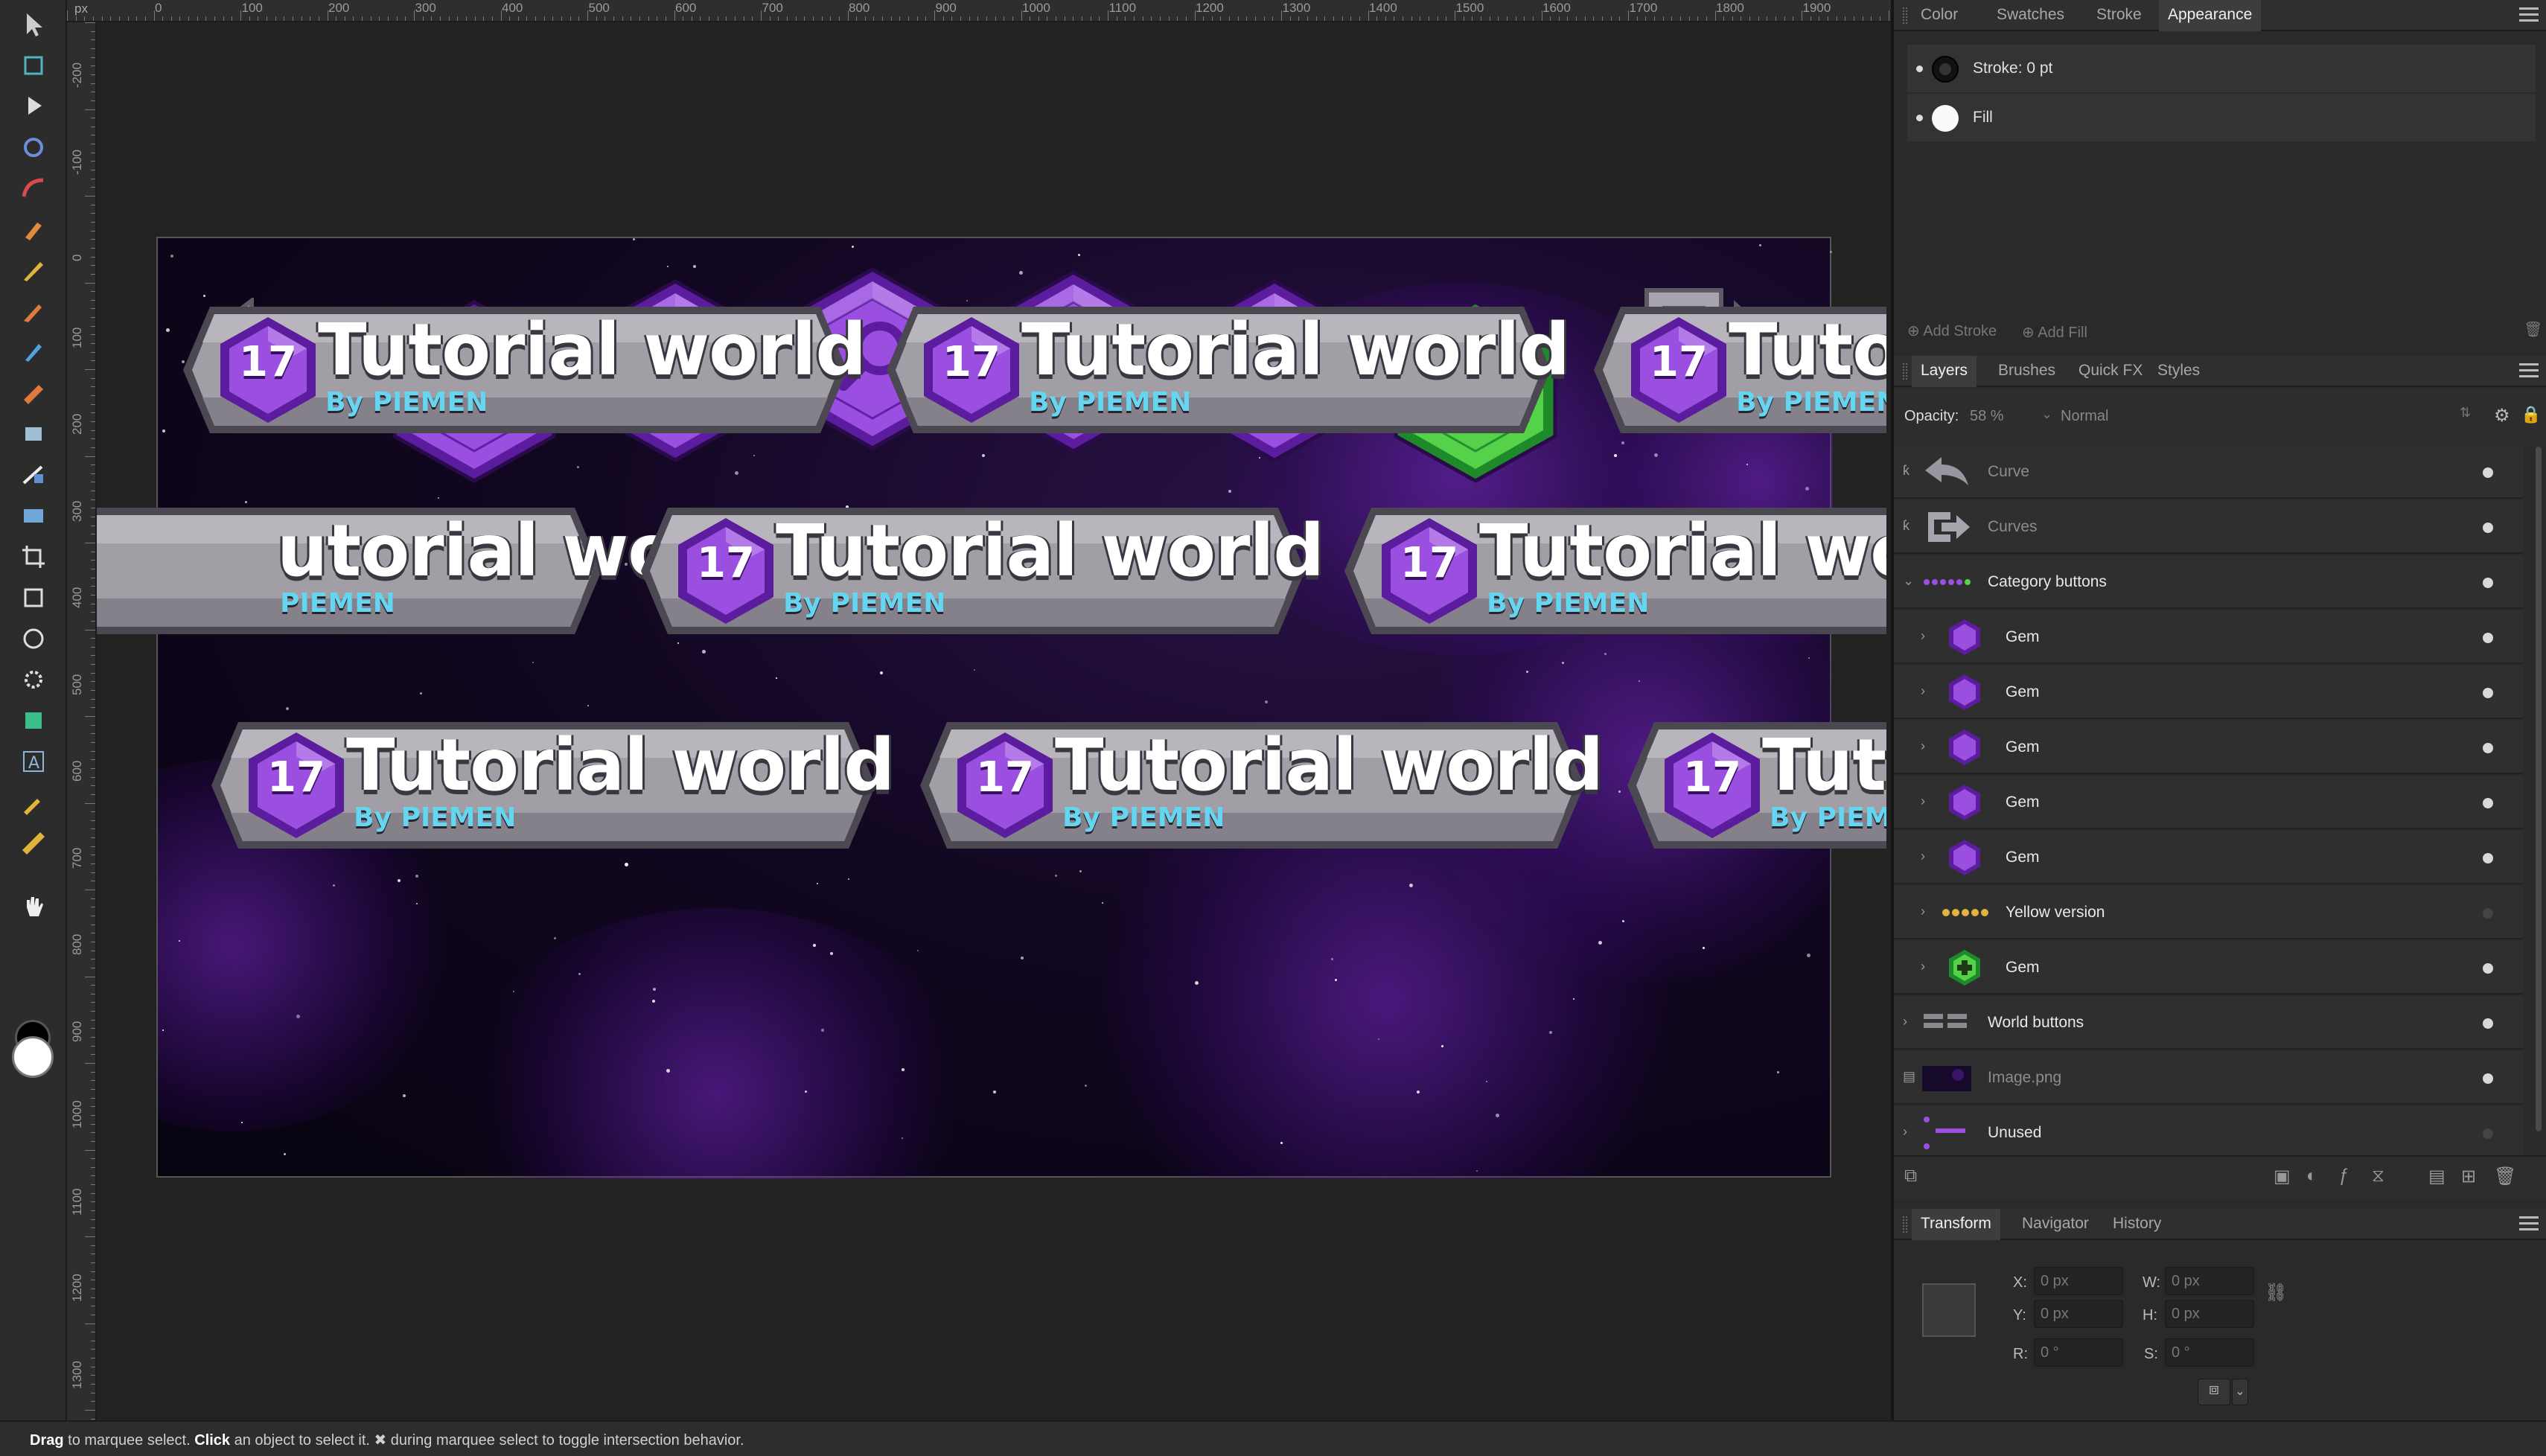  I want to click on layer-type-icon: ▤, so click(1909, 1077).